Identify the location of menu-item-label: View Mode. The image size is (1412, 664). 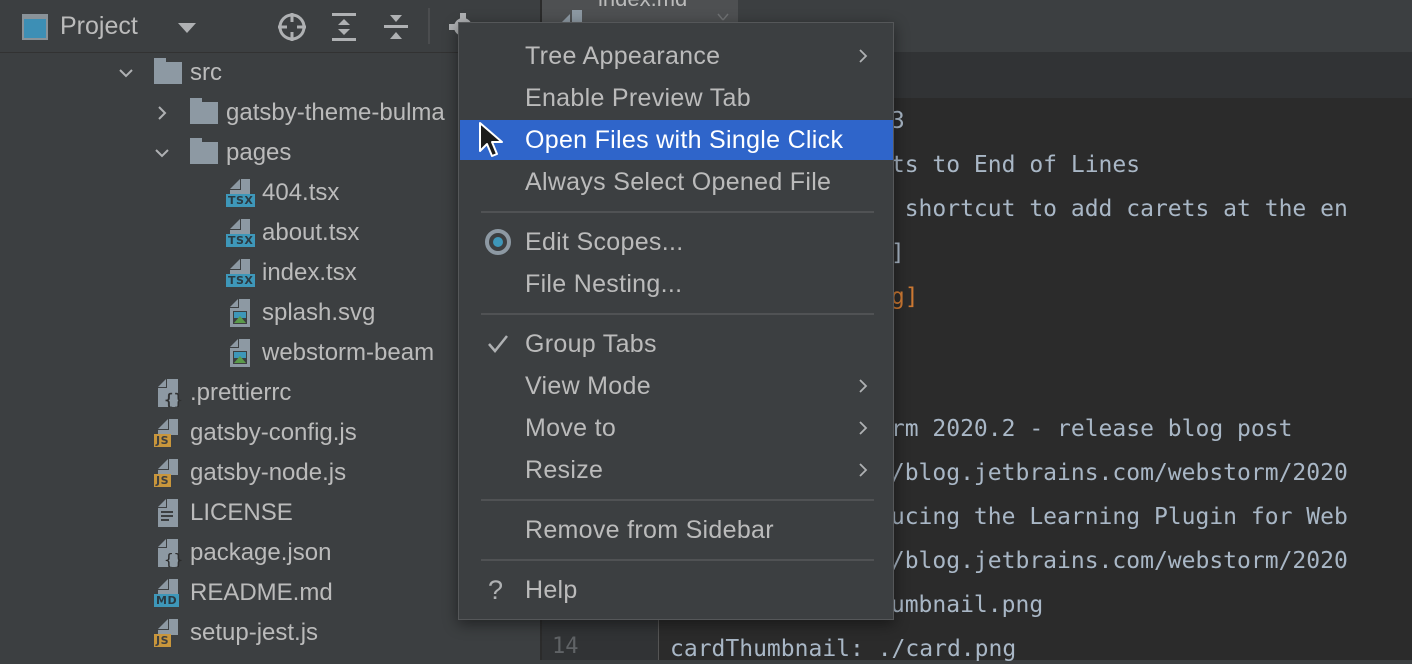
(588, 386).